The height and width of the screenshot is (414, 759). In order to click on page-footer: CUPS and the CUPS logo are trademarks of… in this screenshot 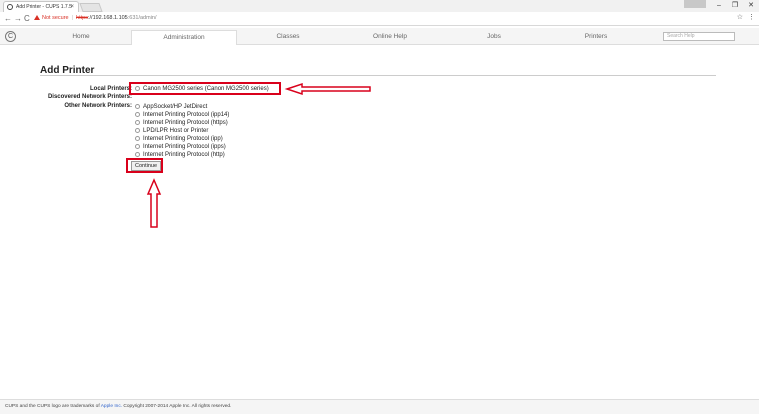, I will do `click(379, 406)`.